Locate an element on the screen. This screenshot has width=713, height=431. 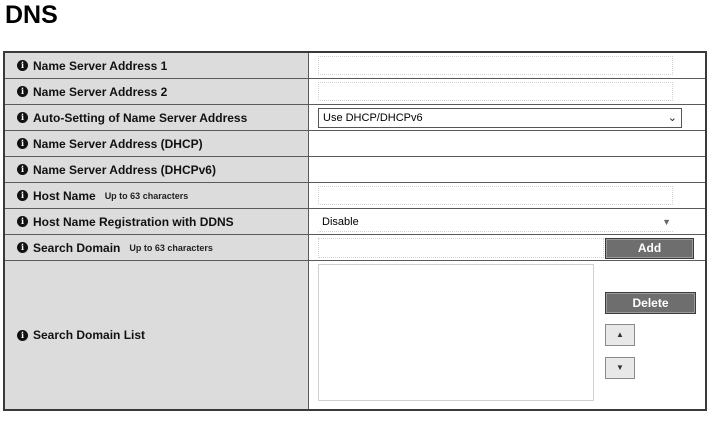
host-name-note: Up to 63 characters is located at coordinates (146, 195).